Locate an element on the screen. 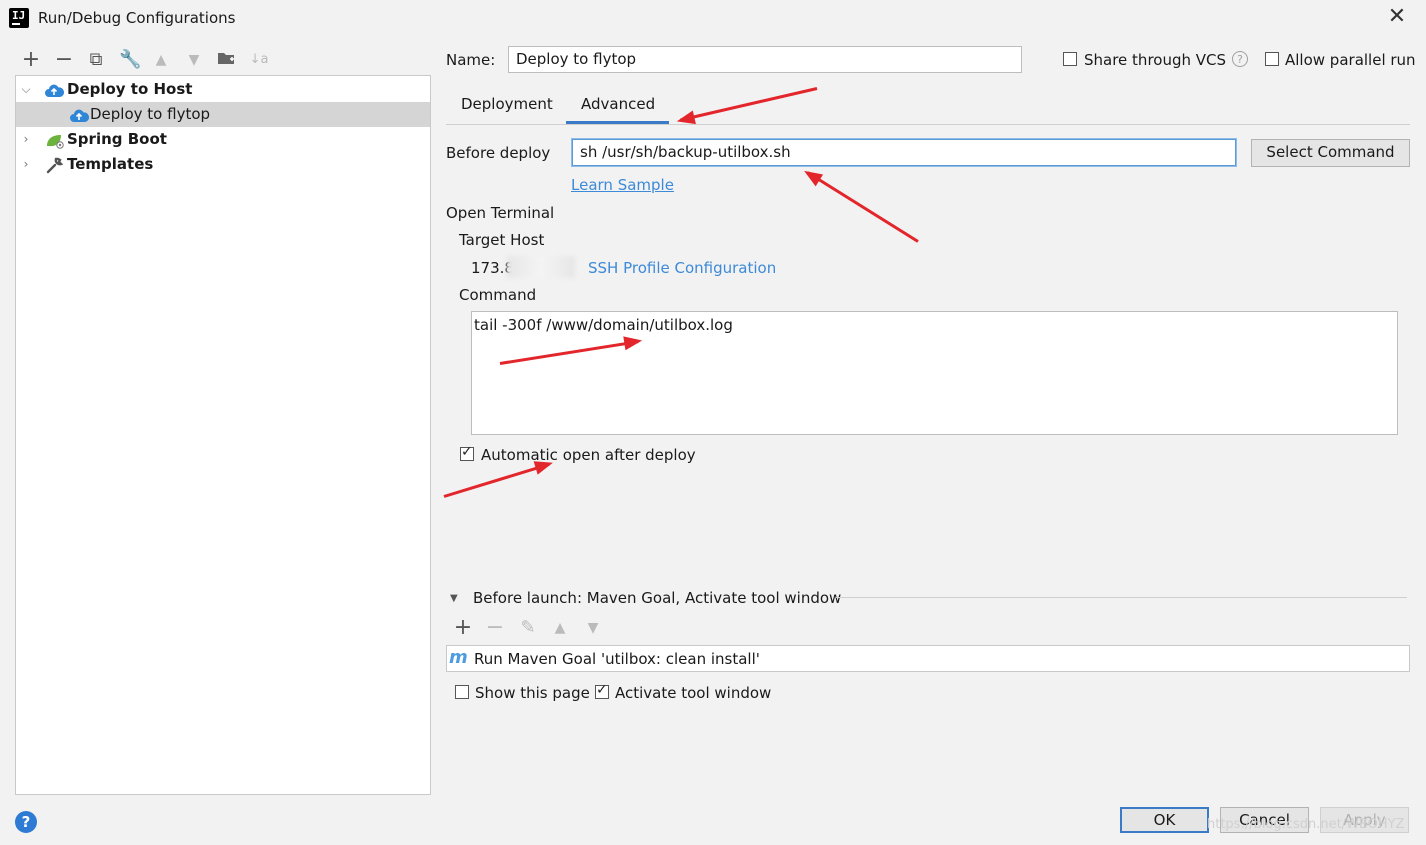 The height and width of the screenshot is (845, 1426). before-deploy-label: Before deploy is located at coordinates (498, 153).